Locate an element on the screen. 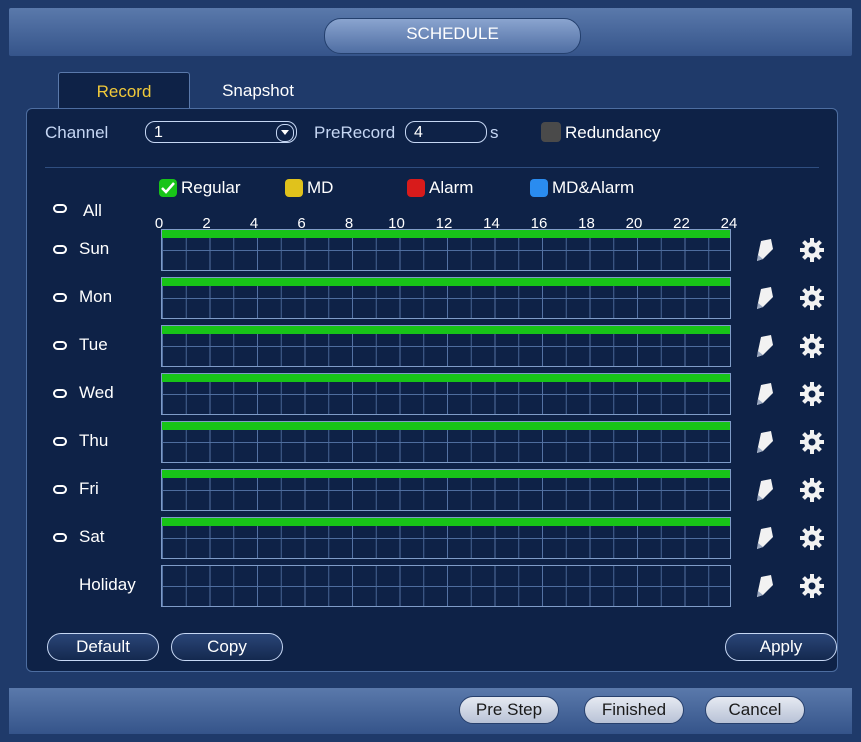 This screenshot has width=861, height=742. day-toggle-thu is located at coordinates (60, 441).